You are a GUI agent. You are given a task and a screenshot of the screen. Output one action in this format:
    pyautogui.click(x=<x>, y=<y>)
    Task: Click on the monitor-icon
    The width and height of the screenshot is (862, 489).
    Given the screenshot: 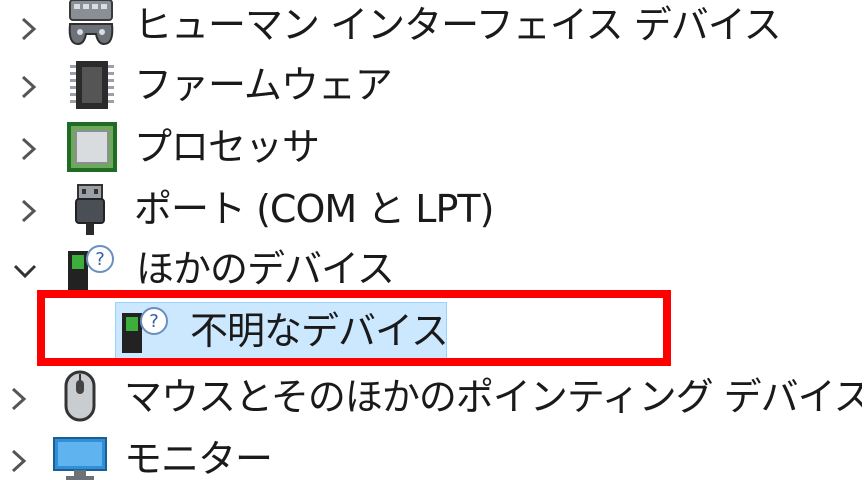 What is the action you would take?
    pyautogui.click(x=80, y=458)
    